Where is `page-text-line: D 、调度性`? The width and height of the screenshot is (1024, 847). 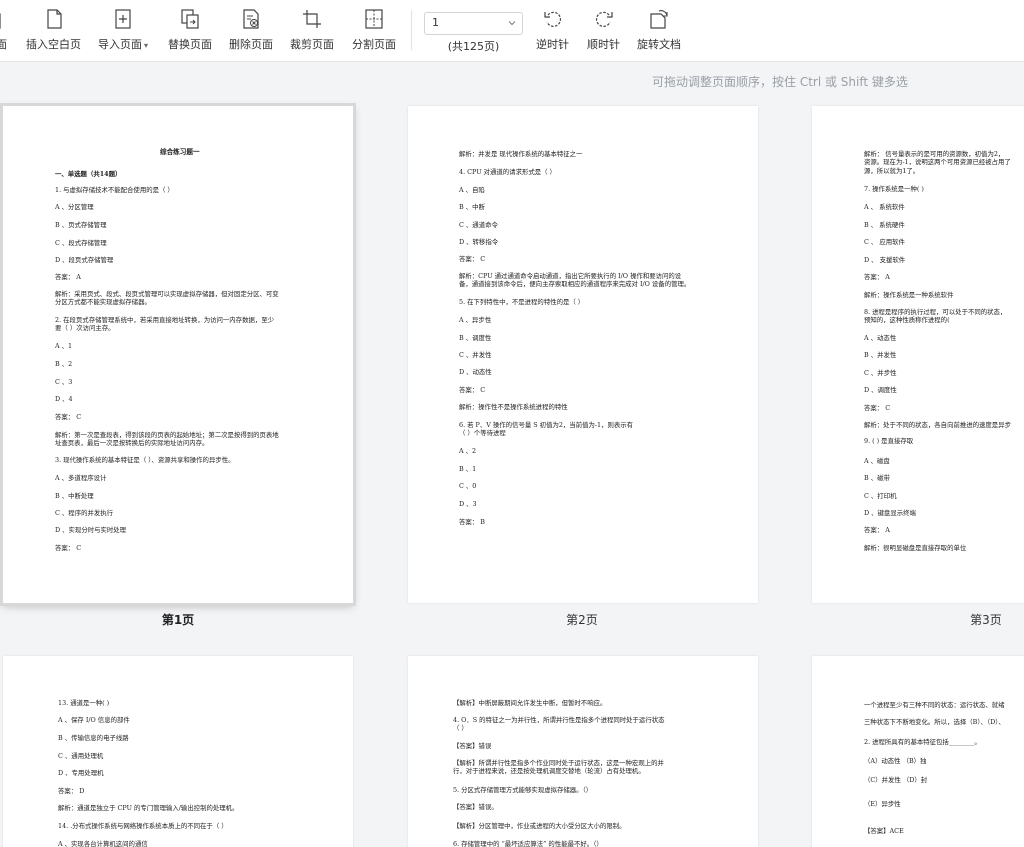
page-text-line: D 、调度性 is located at coordinates (880, 390).